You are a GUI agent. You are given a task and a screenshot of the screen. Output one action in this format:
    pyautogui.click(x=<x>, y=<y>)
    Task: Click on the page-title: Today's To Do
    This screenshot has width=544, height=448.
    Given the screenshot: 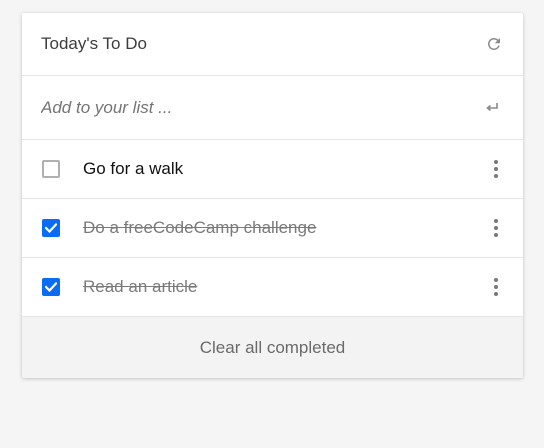 What is the action you would take?
    pyautogui.click(x=94, y=43)
    